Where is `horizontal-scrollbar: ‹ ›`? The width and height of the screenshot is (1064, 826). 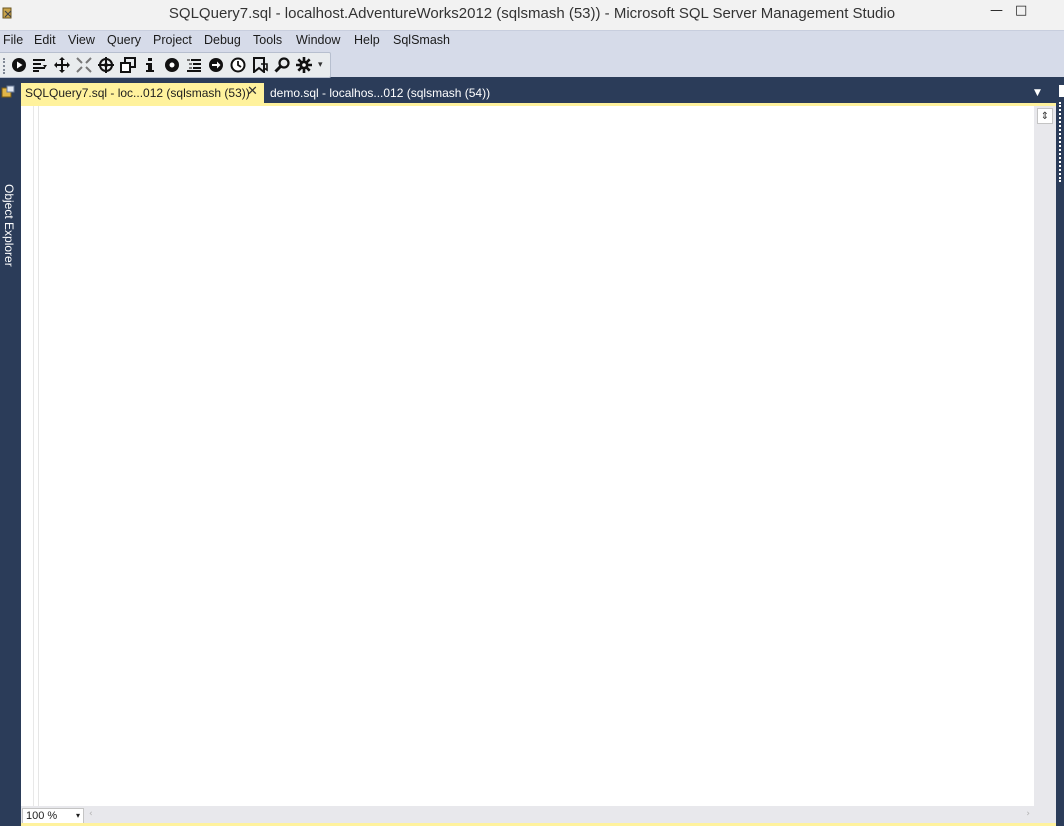
horizontal-scrollbar: ‹ › is located at coordinates (559, 815).